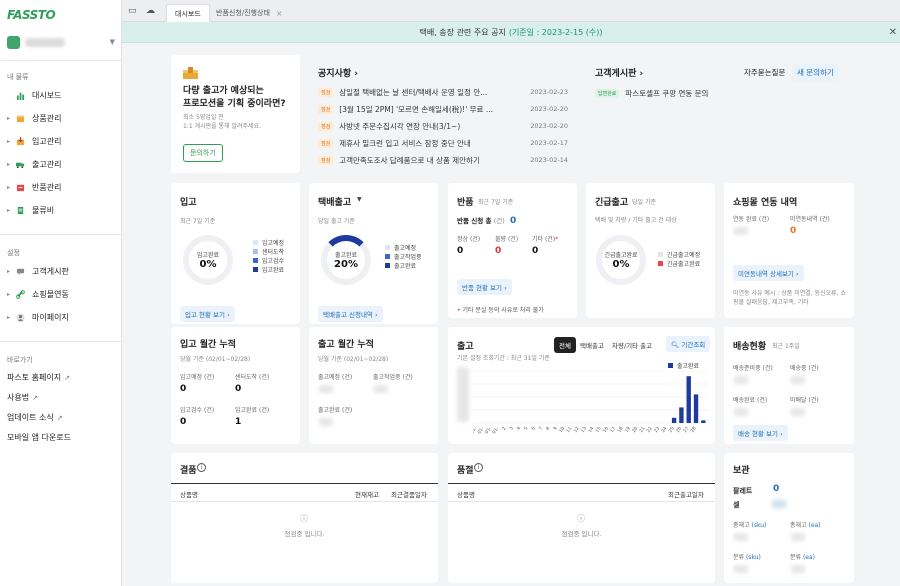  I want to click on account-avatar, so click(13, 42).